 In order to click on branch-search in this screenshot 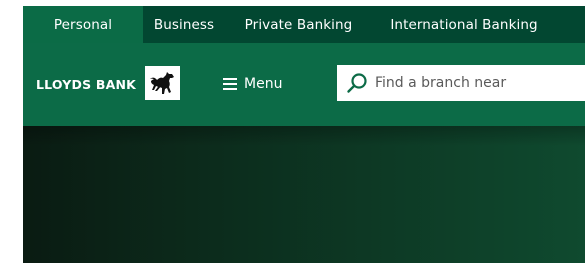, I will do `click(461, 83)`.